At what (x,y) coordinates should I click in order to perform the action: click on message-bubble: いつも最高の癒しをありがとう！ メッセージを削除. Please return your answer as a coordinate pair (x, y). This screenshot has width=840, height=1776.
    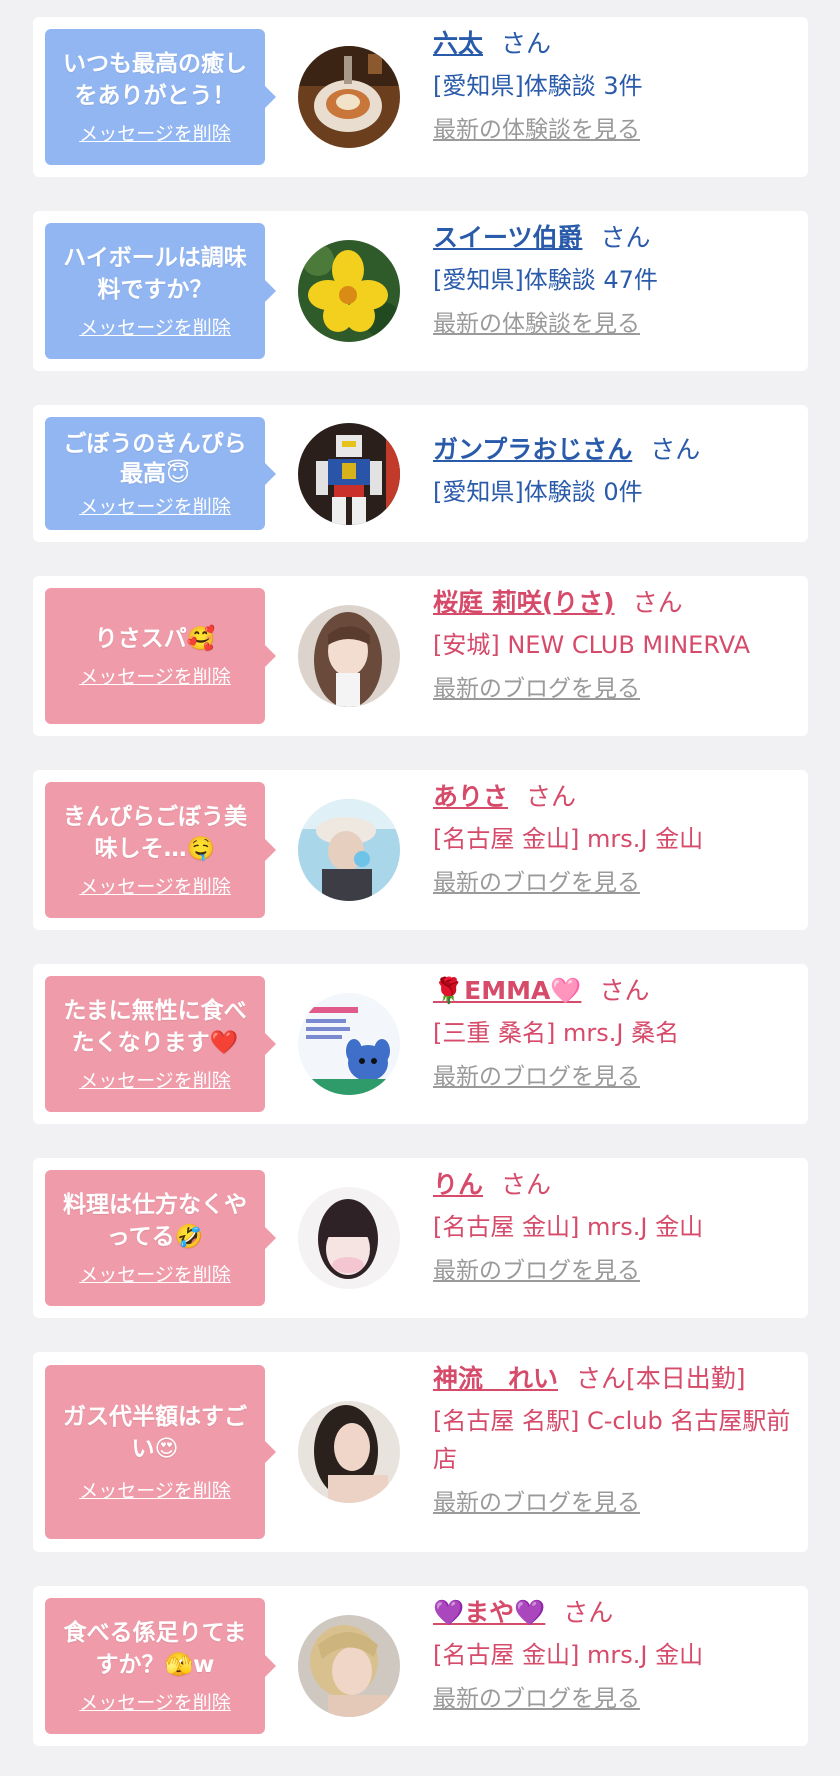
    Looking at the image, I should click on (160, 97).